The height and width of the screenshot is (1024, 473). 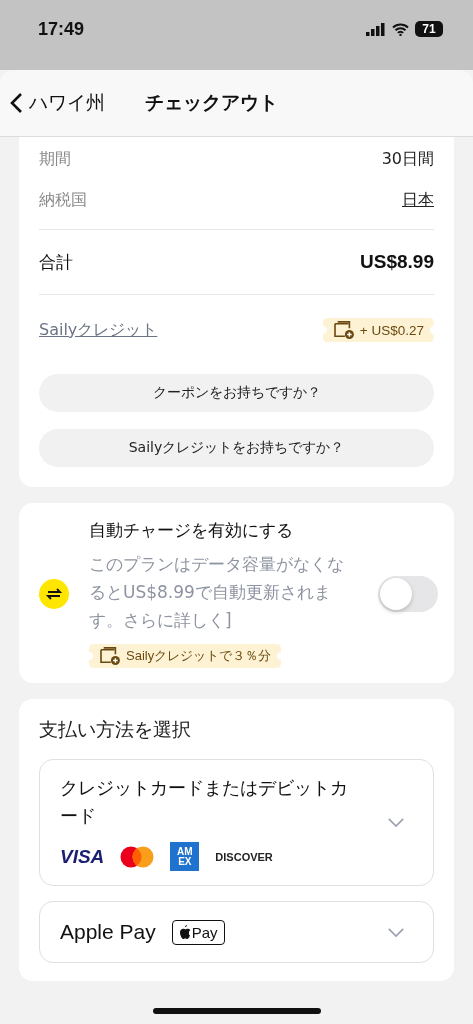 What do you see at coordinates (63, 200) in the screenshot?
I see `detail-label: 納税国` at bounding box center [63, 200].